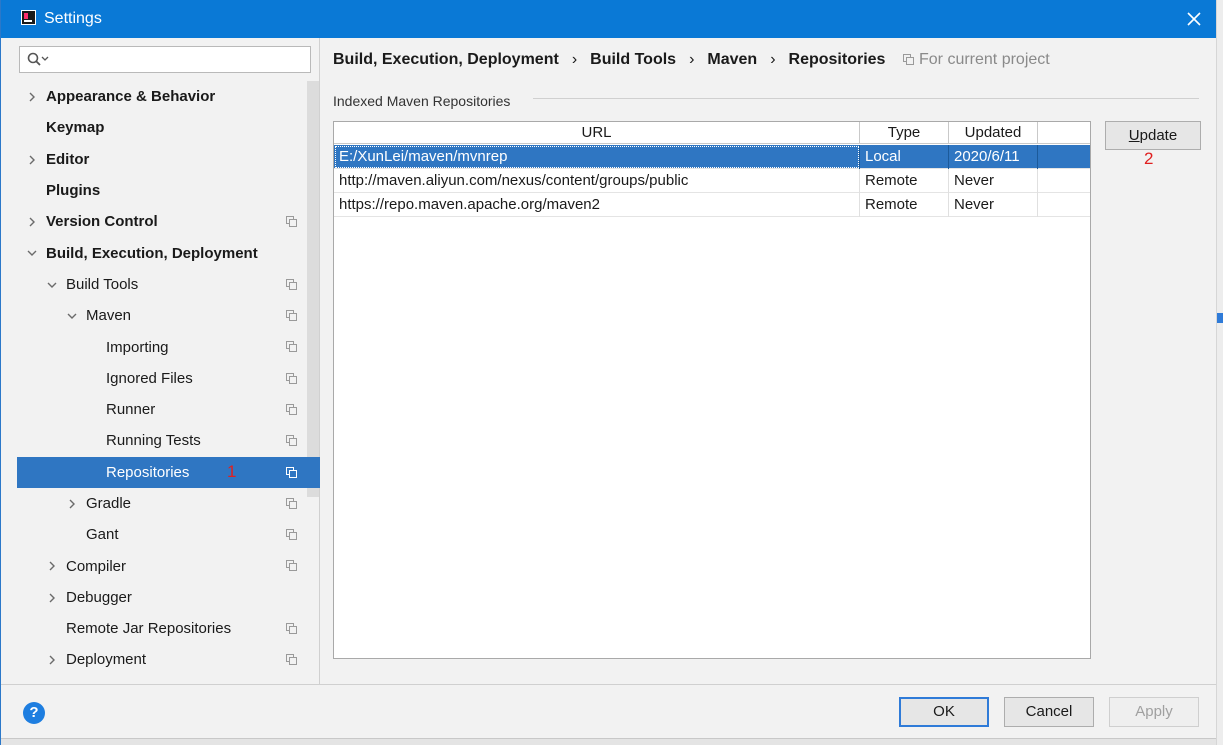 Image resolution: width=1223 pixels, height=745 pixels. What do you see at coordinates (168, 472) in the screenshot?
I see `sidebar-item-repositories: Repositories 1` at bounding box center [168, 472].